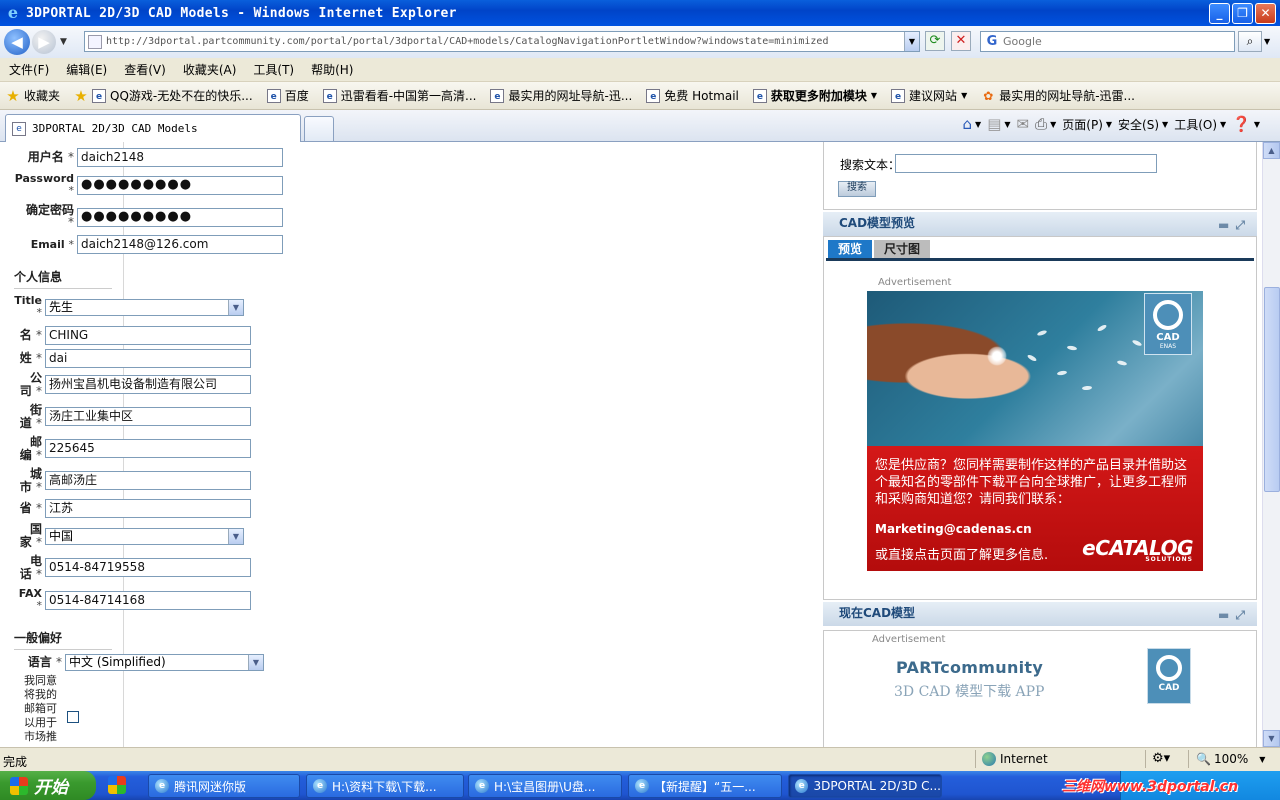 The height and width of the screenshot is (800, 1280). I want to click on mail-icon: ✉, so click(1023, 124).